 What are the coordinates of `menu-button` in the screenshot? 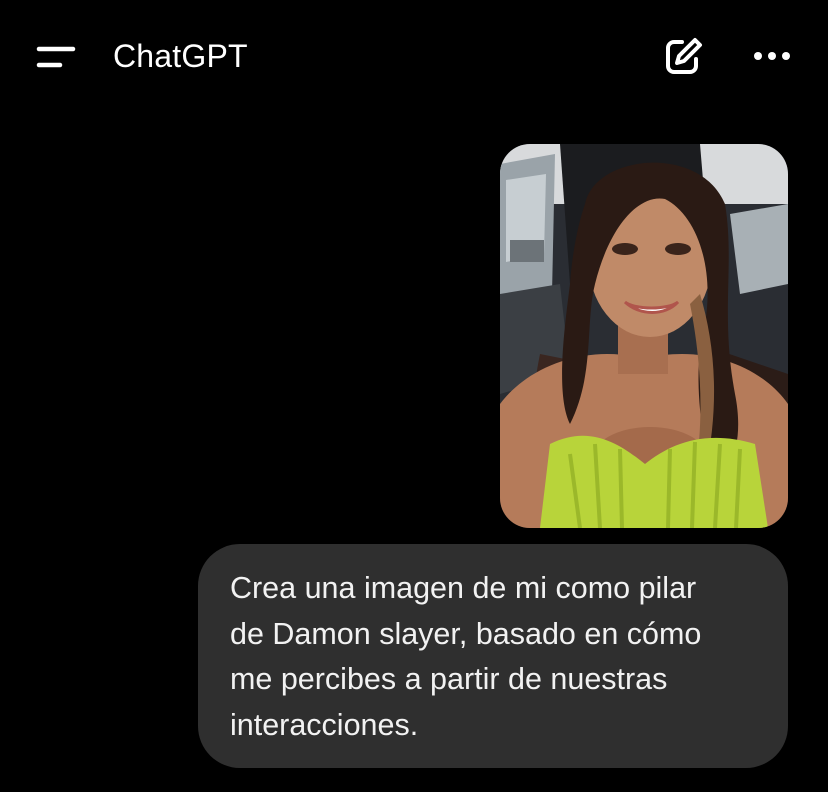 It's located at (56, 56).